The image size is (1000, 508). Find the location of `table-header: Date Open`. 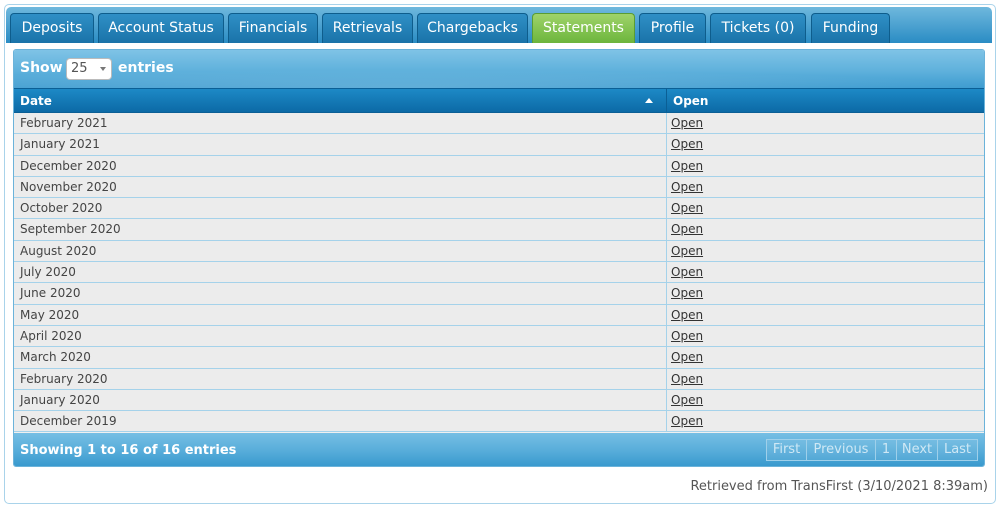

table-header: Date Open is located at coordinates (499, 100).